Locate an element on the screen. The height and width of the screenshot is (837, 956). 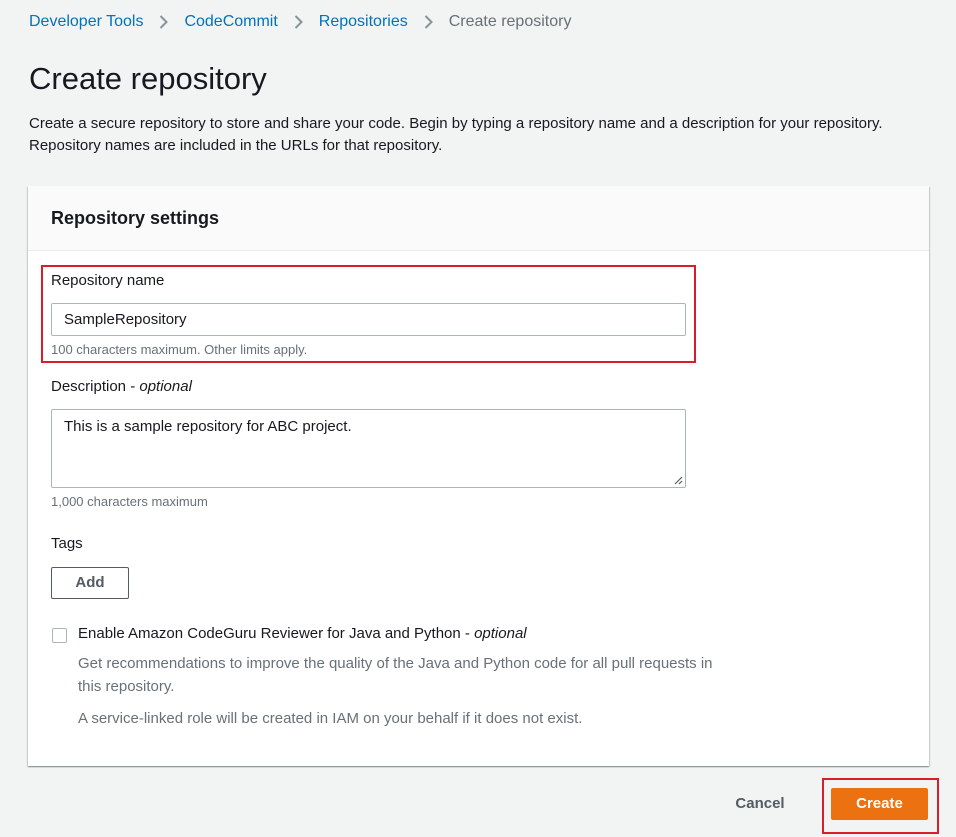
codeguru-optional: optional is located at coordinates (500, 633).